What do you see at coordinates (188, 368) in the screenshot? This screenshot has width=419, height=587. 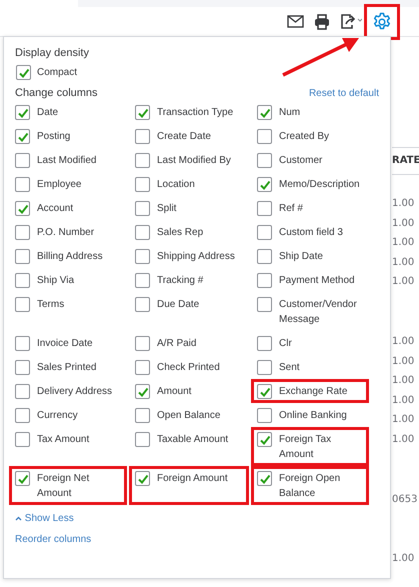 I see `option-label: Check Printed` at bounding box center [188, 368].